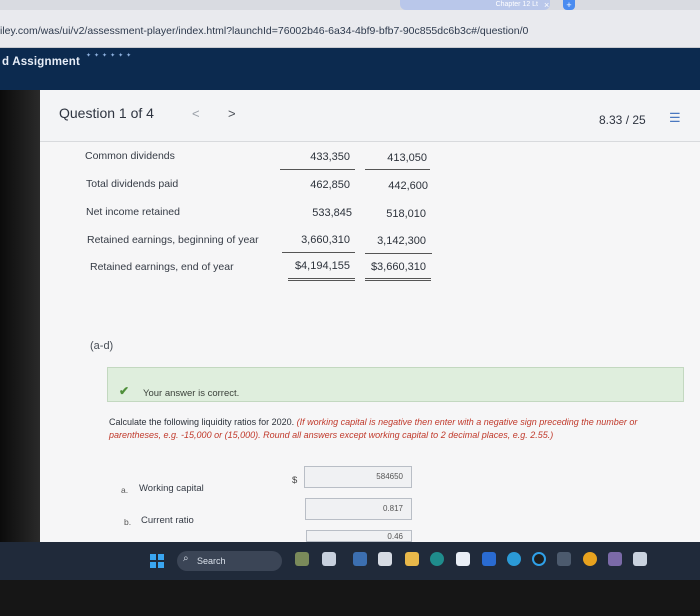 The image size is (700, 616). Describe the element at coordinates (437, 559) in the screenshot. I see `edge-icon` at that location.